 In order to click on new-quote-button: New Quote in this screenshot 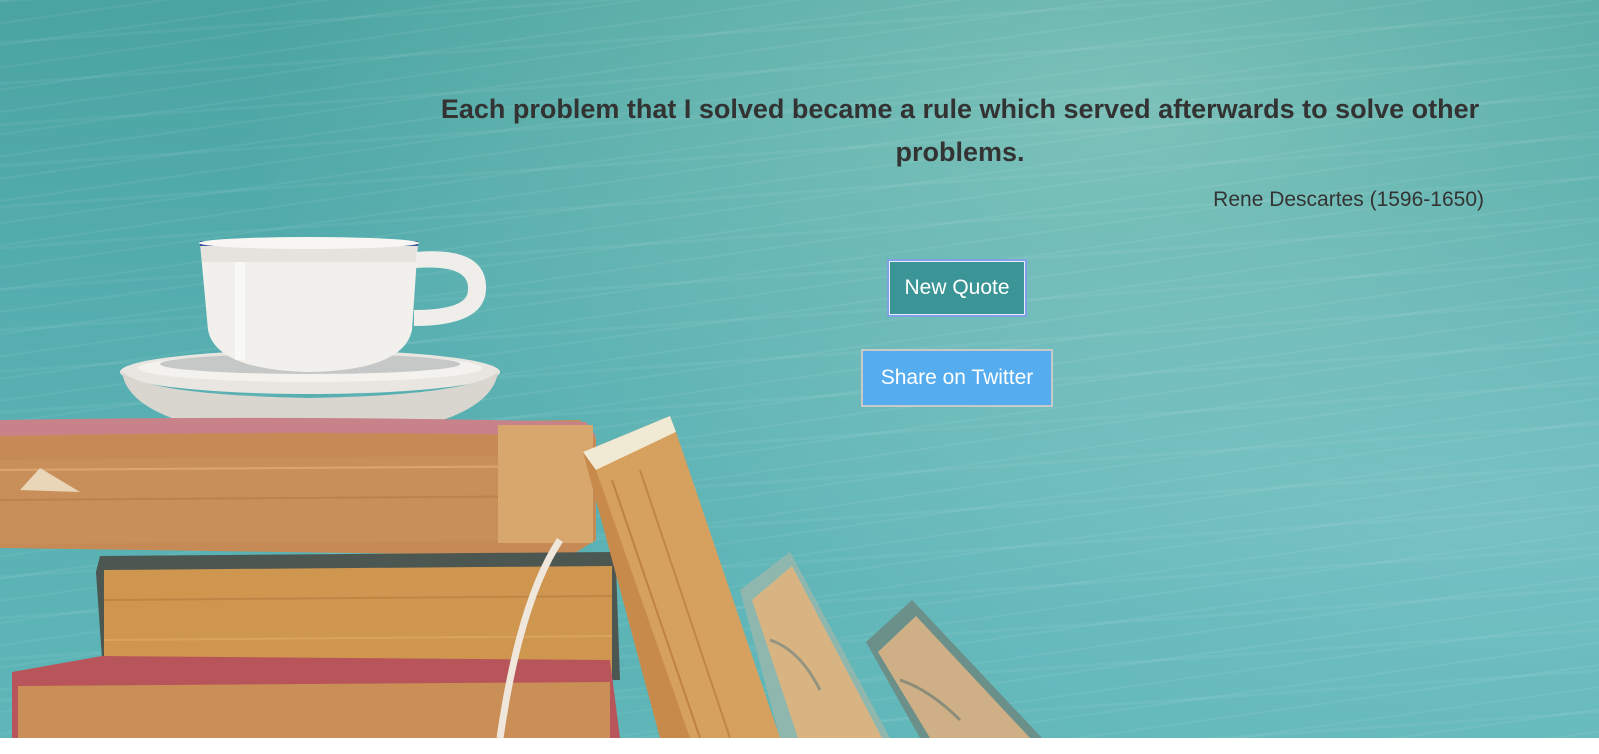, I will do `click(957, 288)`.